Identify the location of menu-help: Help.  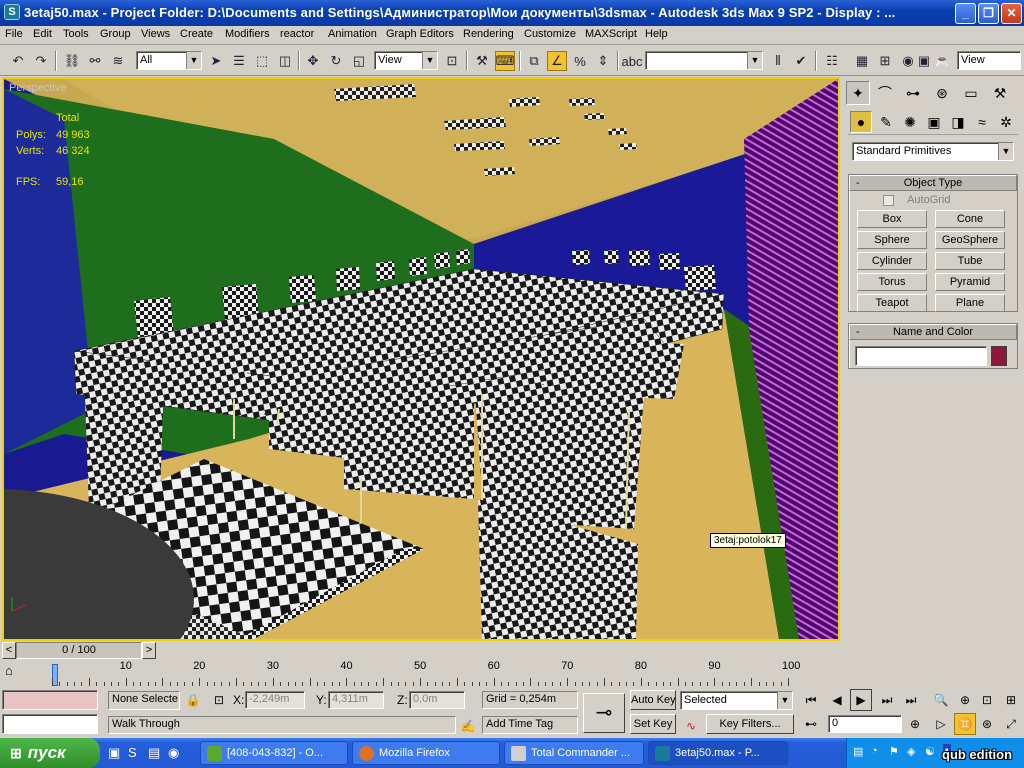
(656, 34).